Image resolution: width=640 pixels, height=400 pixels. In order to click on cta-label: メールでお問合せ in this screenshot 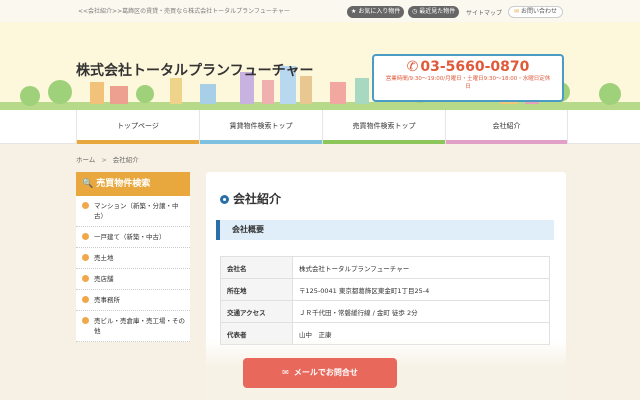, I will do `click(325, 372)`.